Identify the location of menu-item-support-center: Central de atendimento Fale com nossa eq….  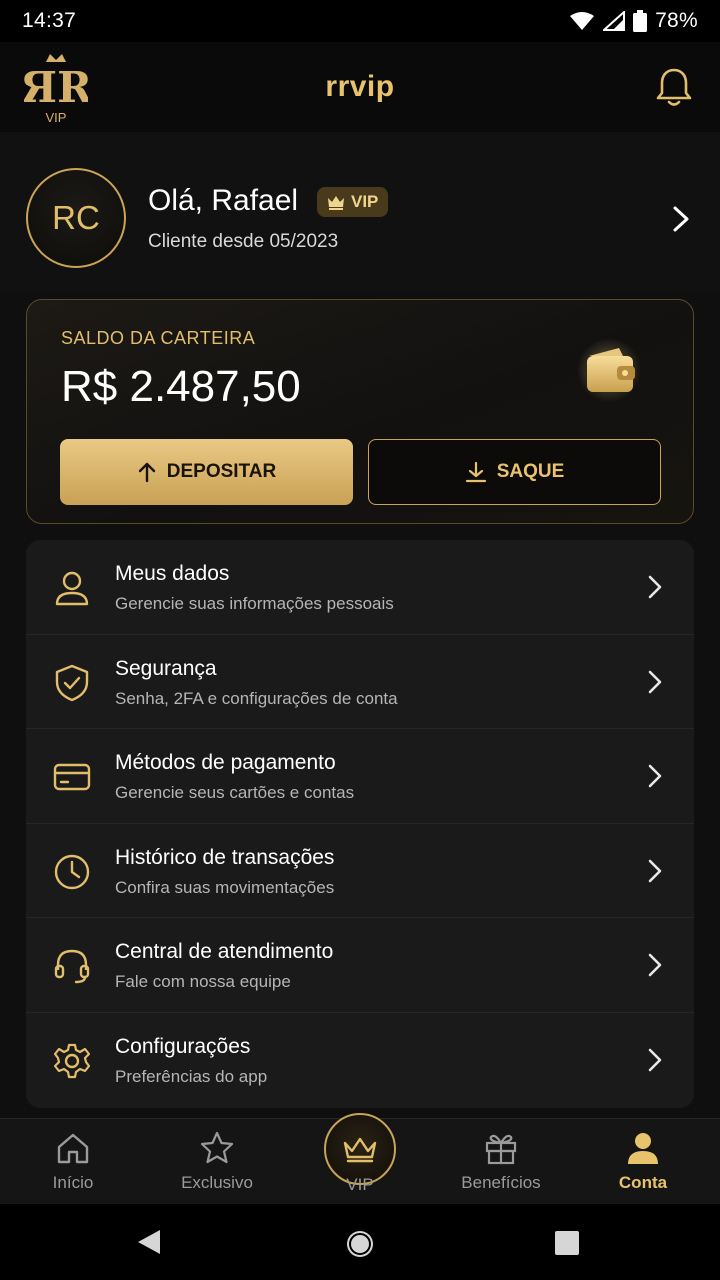
(360, 965).